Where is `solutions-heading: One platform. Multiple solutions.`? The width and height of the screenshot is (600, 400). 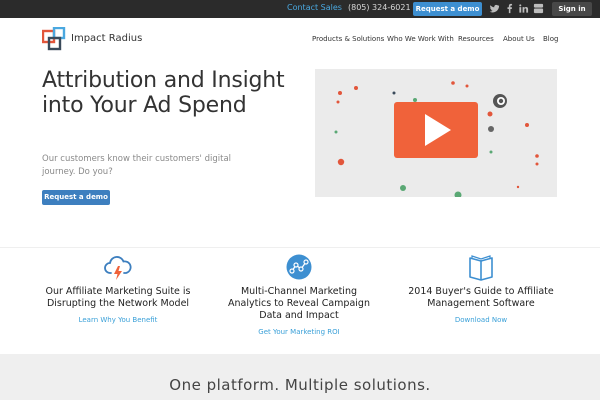 solutions-heading: One platform. Multiple solutions. is located at coordinates (300, 385).